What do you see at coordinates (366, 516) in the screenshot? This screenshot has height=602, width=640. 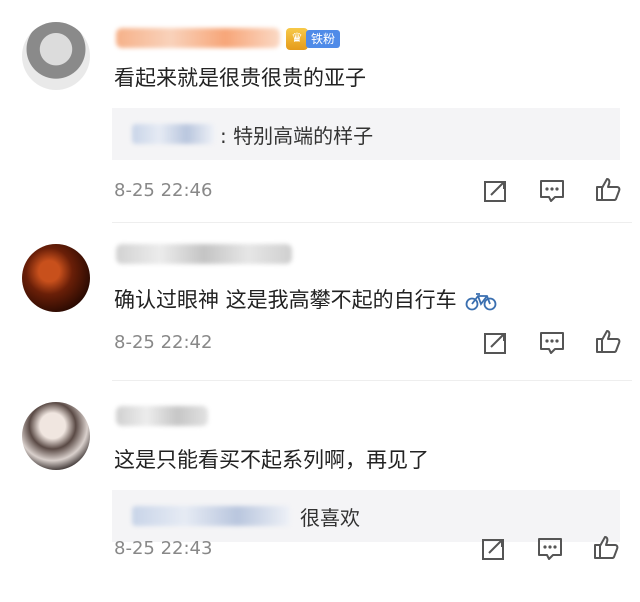 I see `reply-box: 很喜欢` at bounding box center [366, 516].